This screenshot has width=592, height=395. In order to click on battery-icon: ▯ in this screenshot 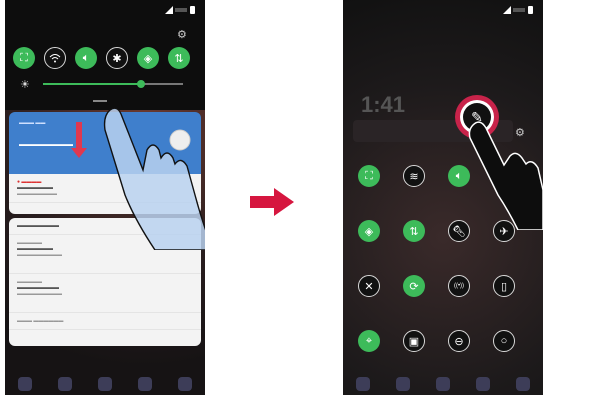, I will do `click(504, 286)`.